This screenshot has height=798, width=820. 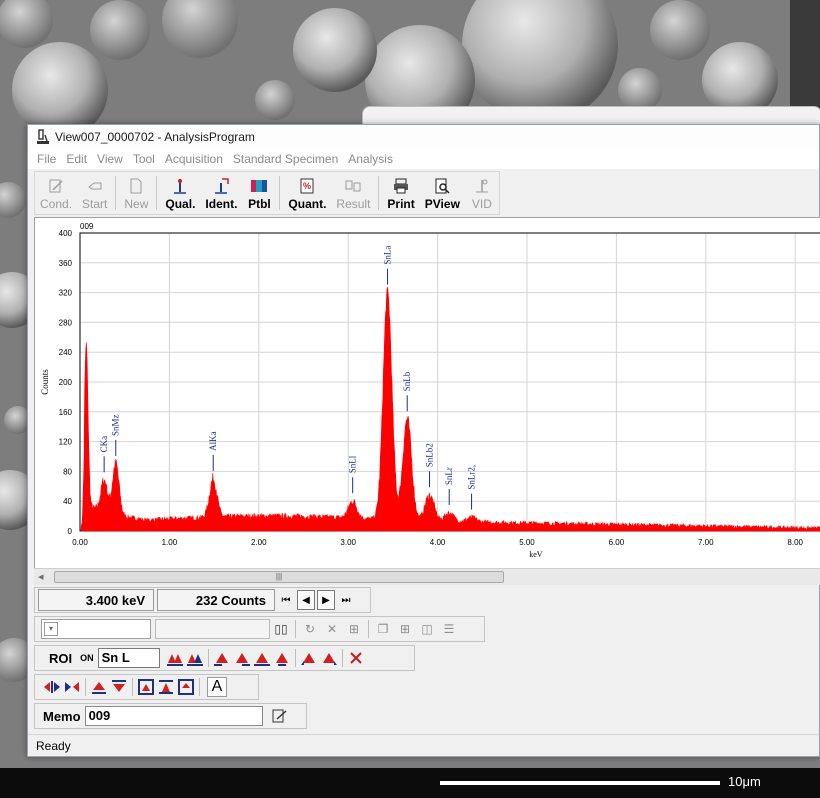 What do you see at coordinates (353, 204) in the screenshot?
I see `result-label: Result` at bounding box center [353, 204].